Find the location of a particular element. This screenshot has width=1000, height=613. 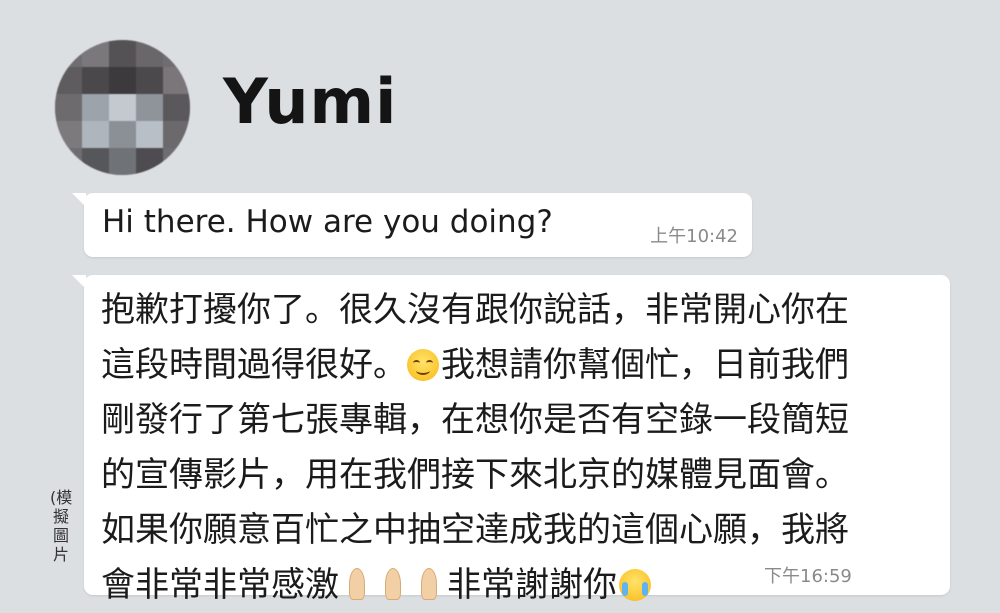

message-line-segment: 我想請你幫個忙，日前我們 is located at coordinates (645, 365).